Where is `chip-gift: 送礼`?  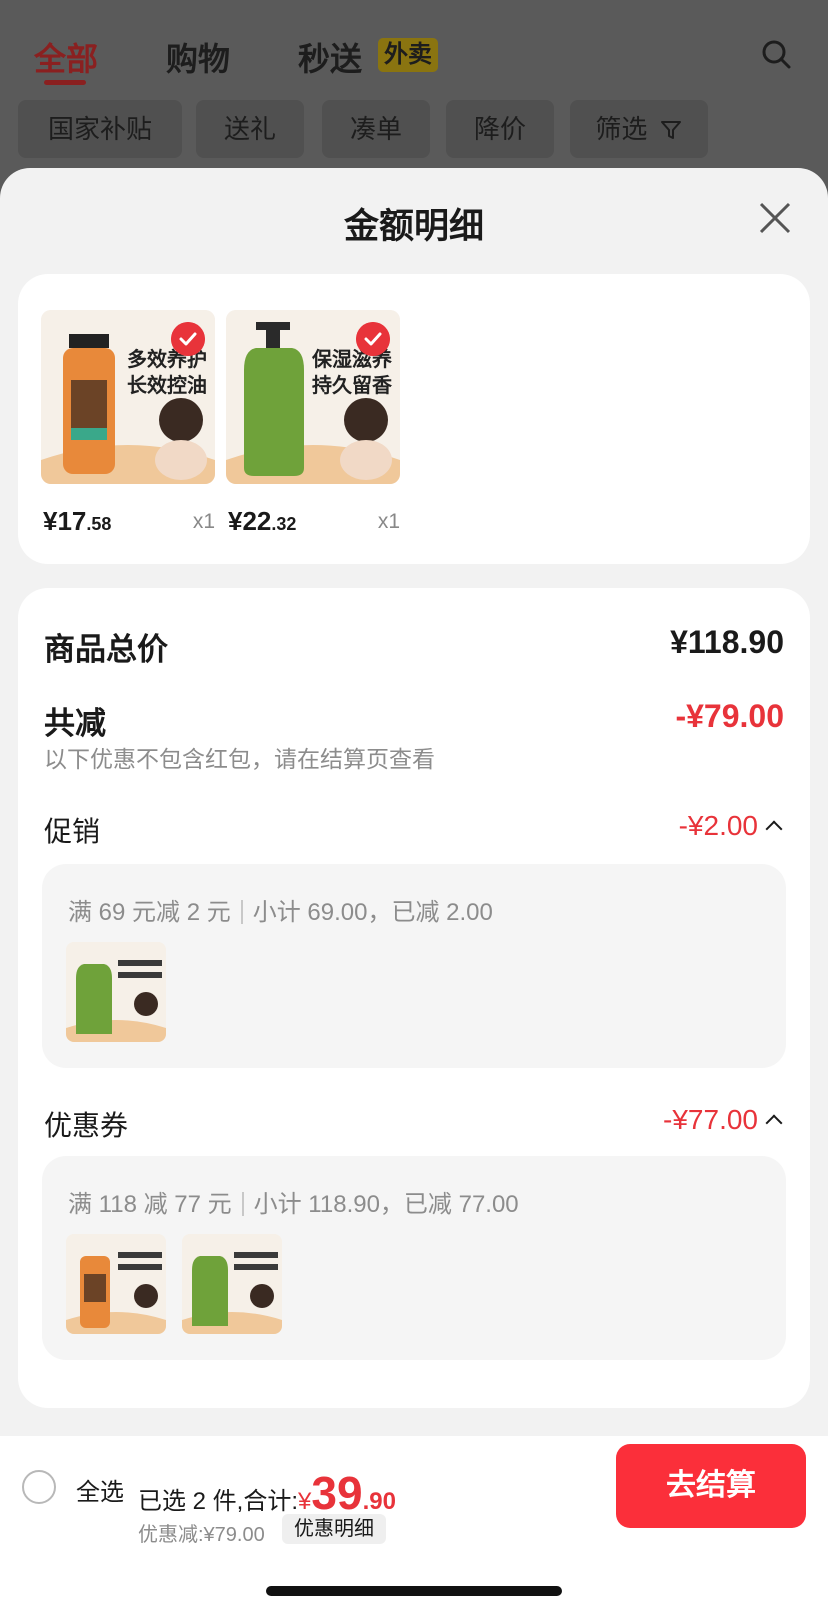
chip-gift: 送礼 is located at coordinates (250, 129).